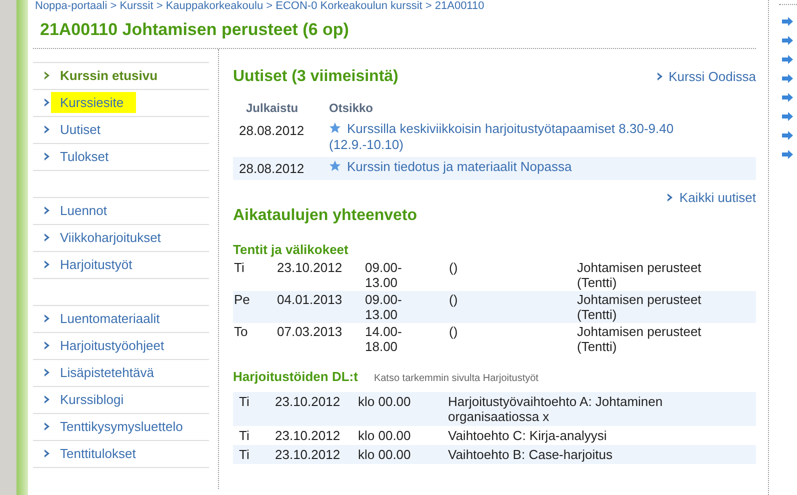  What do you see at coordinates (325, 216) in the screenshot?
I see `section-heading: Aikataulujen yhteenveto` at bounding box center [325, 216].